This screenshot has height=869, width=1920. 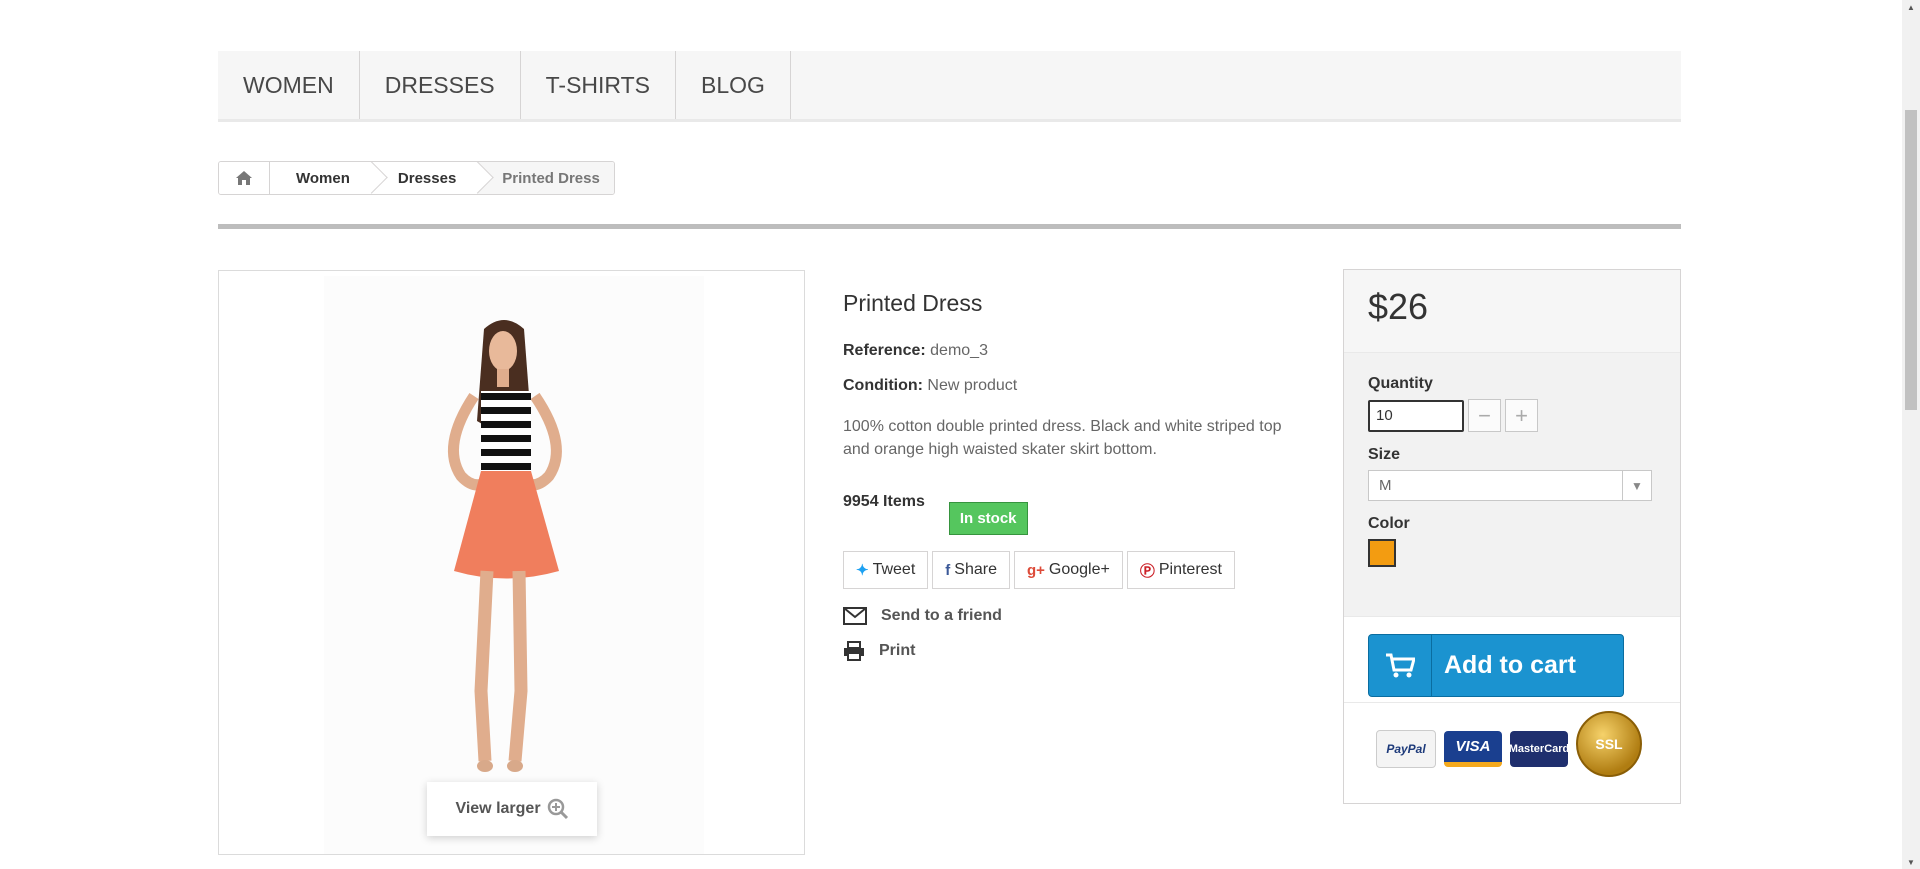 I want to click on size-selected-value: M, so click(x=1385, y=485).